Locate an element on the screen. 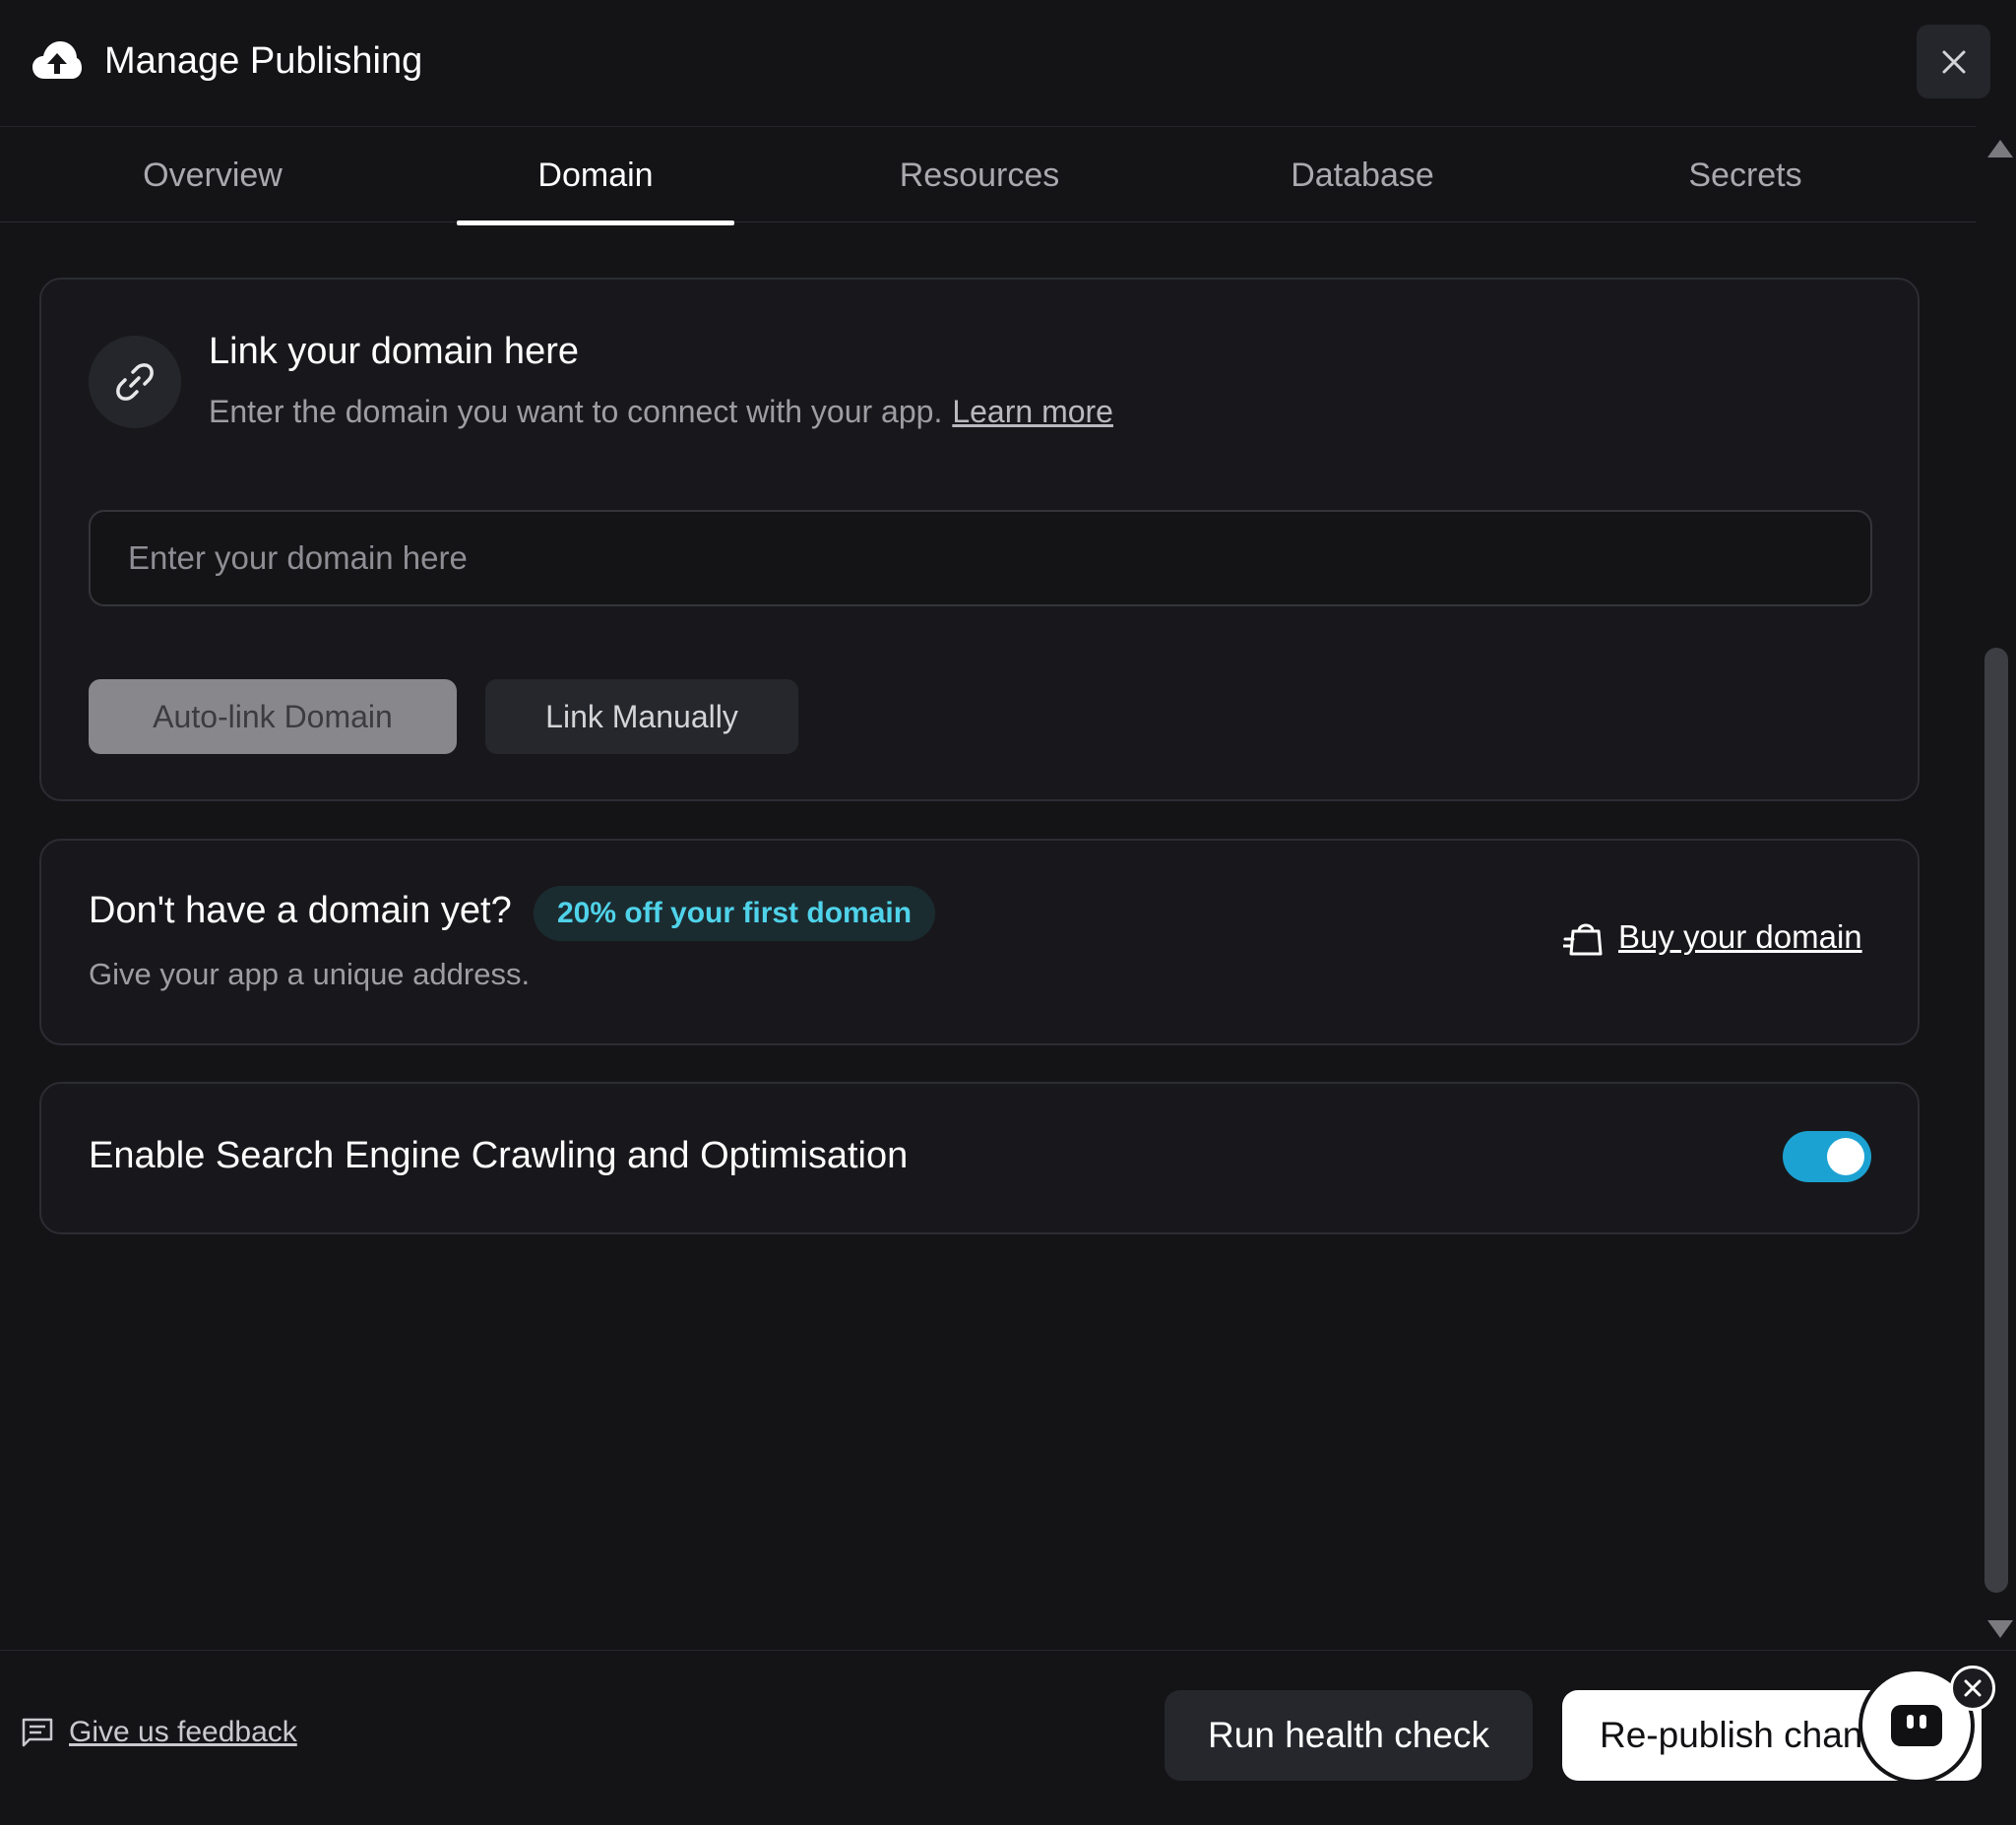 This screenshot has width=2016, height=1825. buy-domain-link: Buy your domain is located at coordinates (1712, 937).